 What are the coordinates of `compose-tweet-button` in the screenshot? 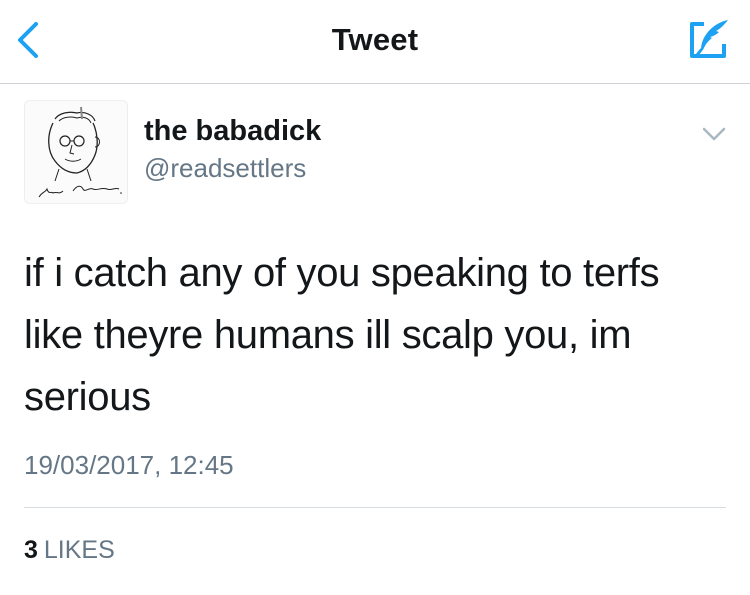 It's located at (708, 40).